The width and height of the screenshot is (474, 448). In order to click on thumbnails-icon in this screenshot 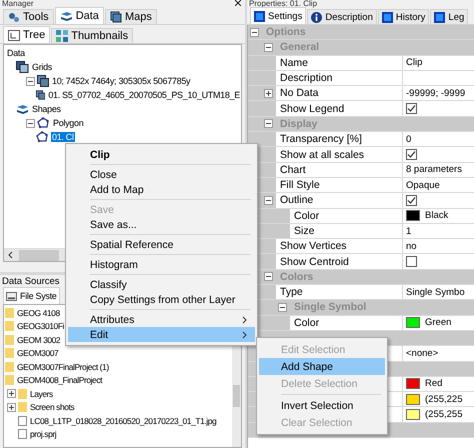, I will do `click(62, 36)`.